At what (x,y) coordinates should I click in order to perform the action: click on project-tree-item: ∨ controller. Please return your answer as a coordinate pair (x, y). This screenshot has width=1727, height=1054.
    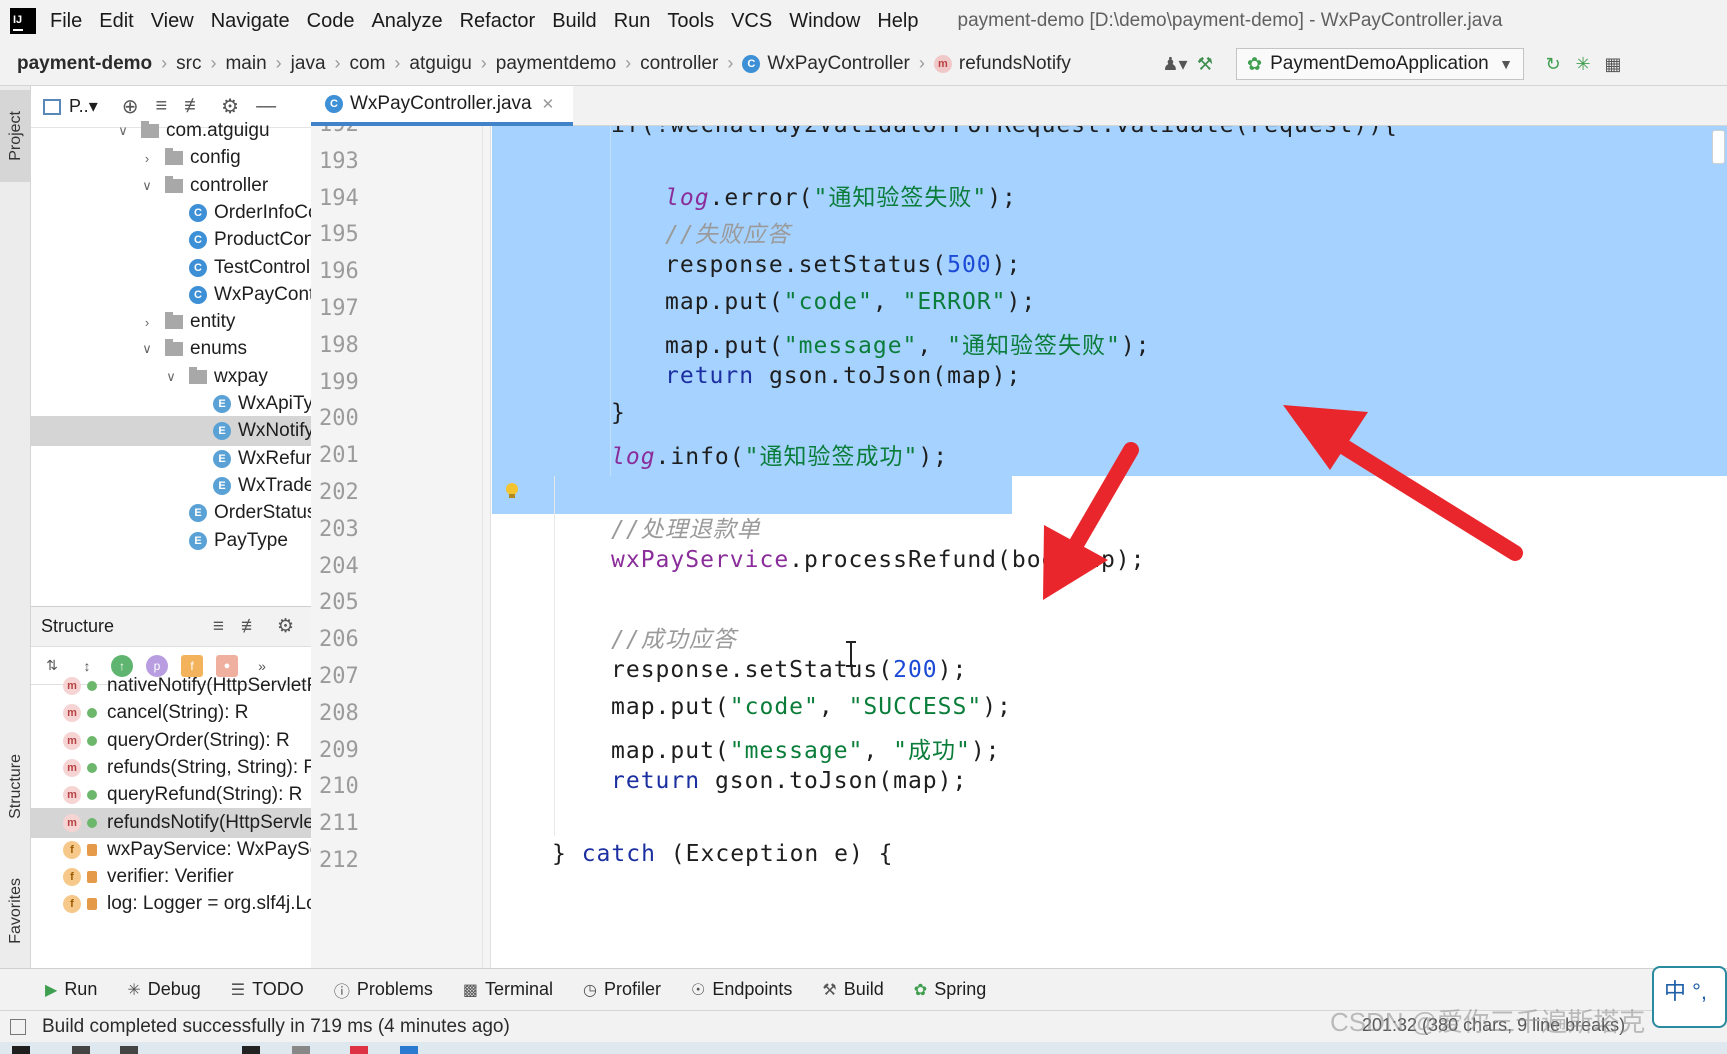
    Looking at the image, I should click on (171, 186).